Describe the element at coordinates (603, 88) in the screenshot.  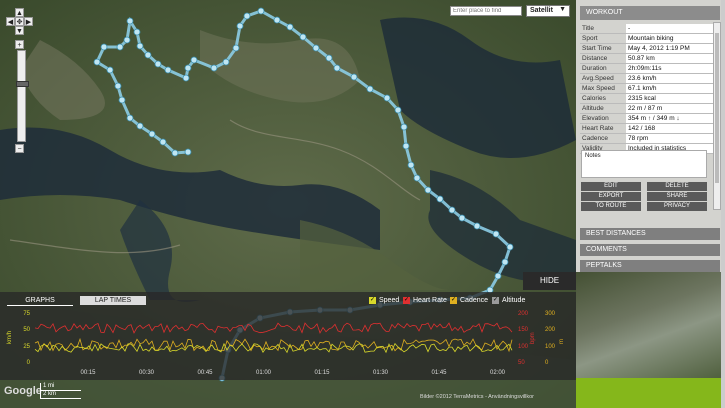
I see `workout-row-key: Max Speed` at that location.